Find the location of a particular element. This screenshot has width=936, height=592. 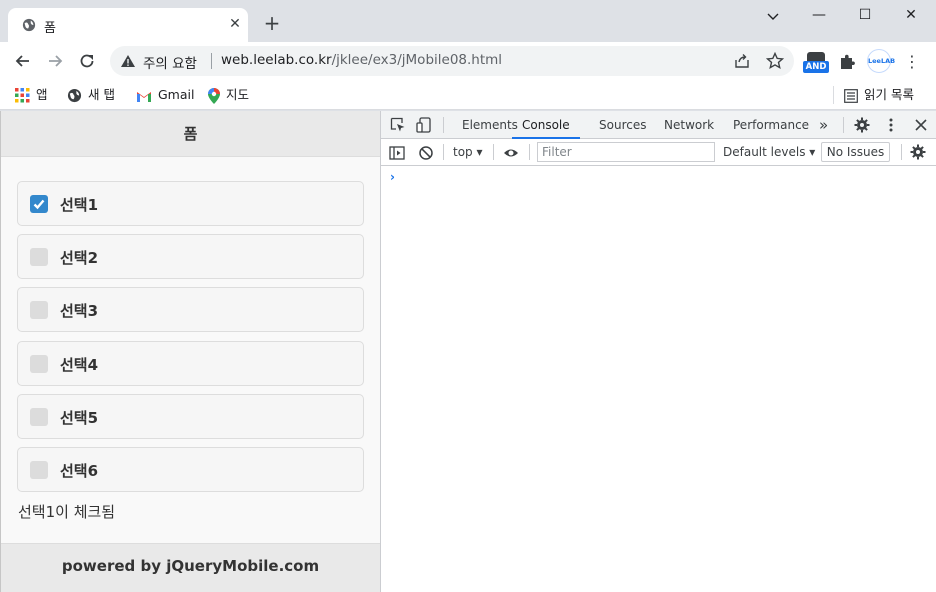

console-toolbar: top ▾ Filter Default levels ▾ No Issues is located at coordinates (658, 152).